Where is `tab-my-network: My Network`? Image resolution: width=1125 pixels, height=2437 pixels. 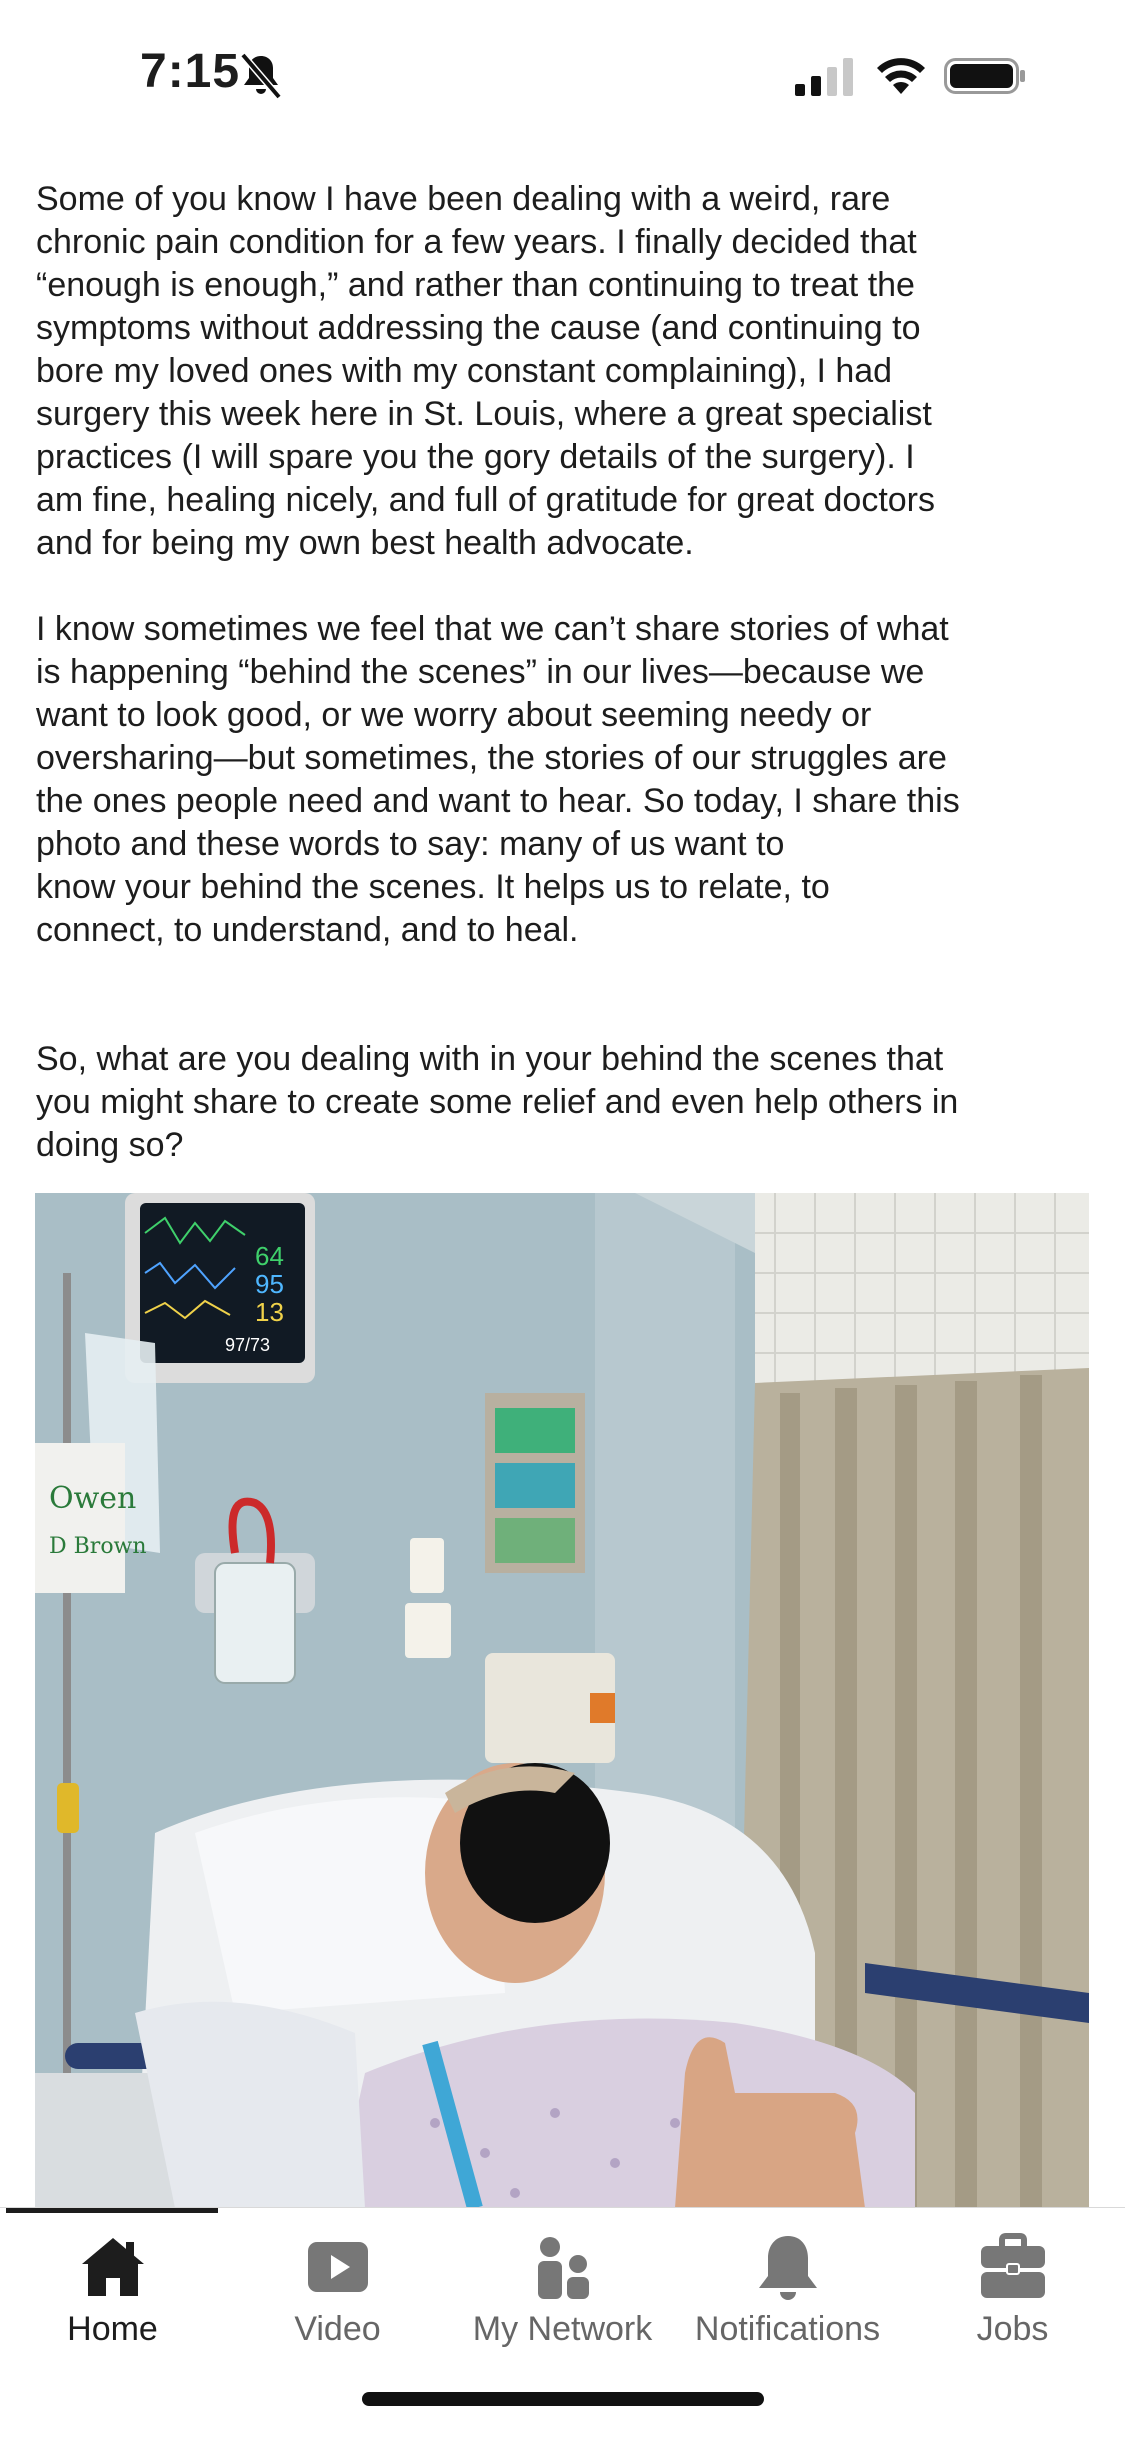 tab-my-network: My Network is located at coordinates (562, 2283).